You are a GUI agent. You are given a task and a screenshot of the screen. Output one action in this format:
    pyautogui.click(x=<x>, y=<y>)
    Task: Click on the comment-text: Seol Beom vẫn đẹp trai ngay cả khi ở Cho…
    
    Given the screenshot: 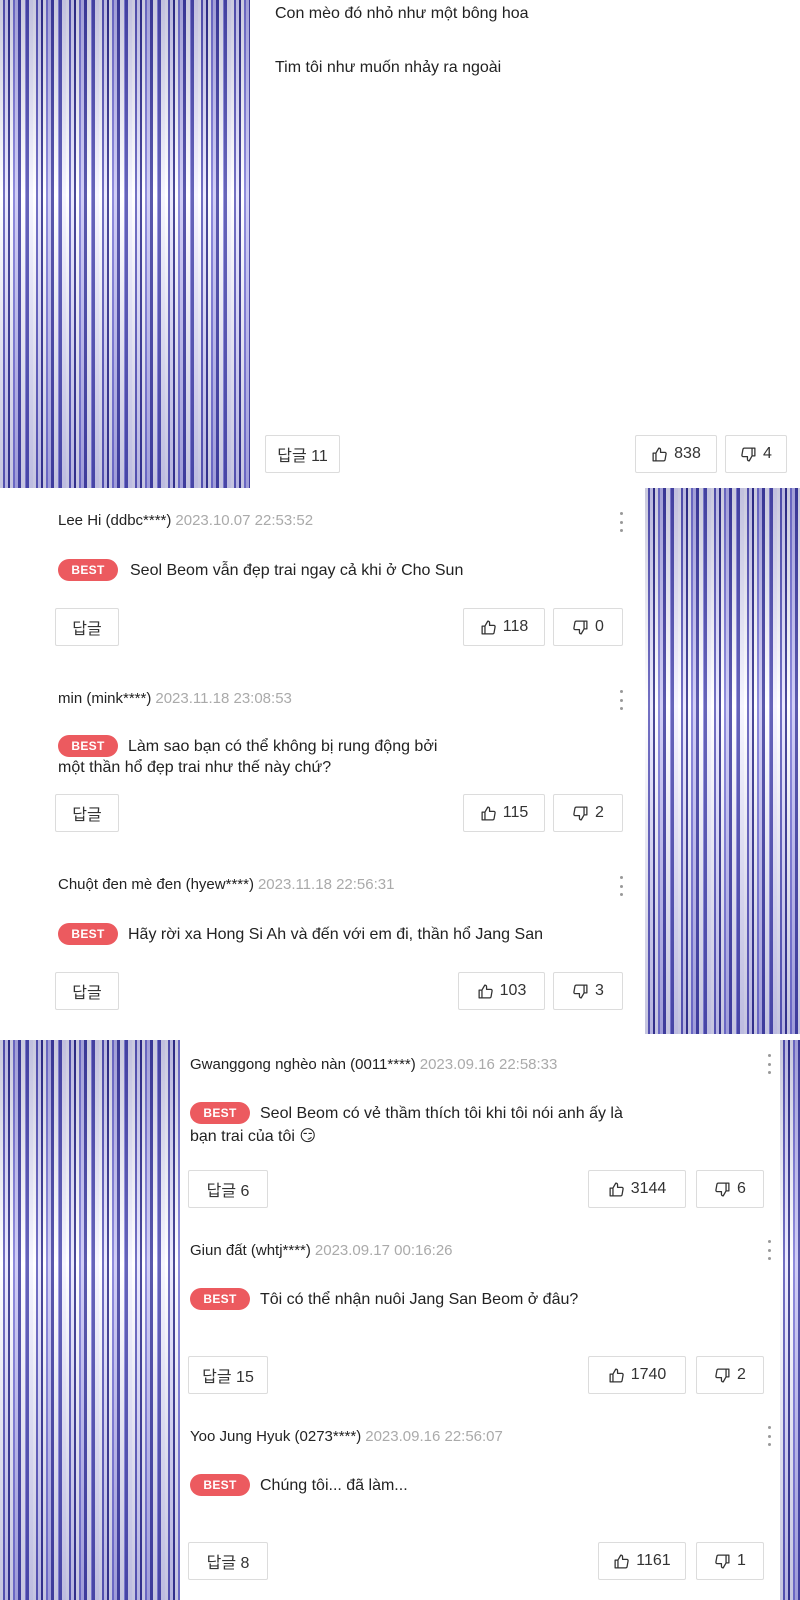 What is the action you would take?
    pyautogui.click(x=296, y=570)
    